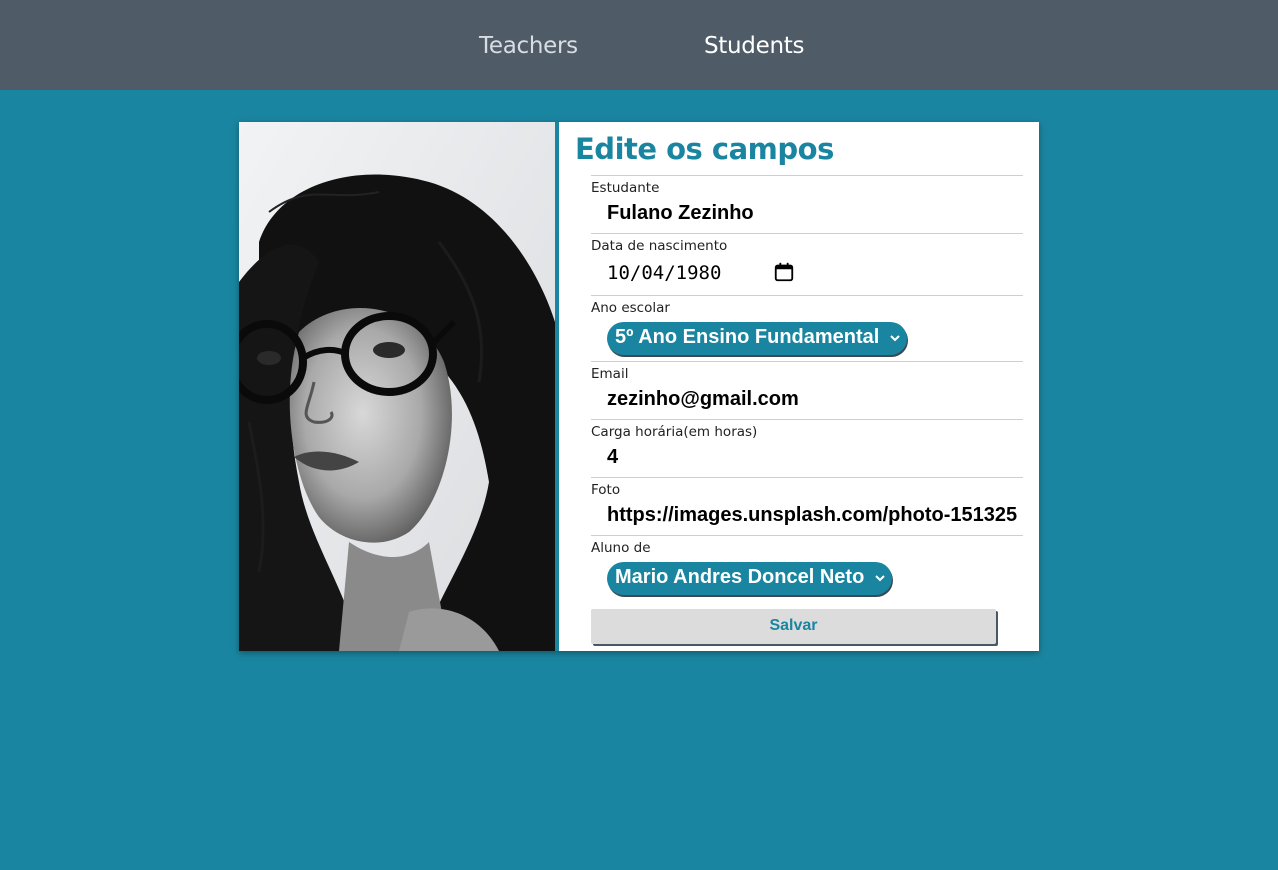 Image resolution: width=1278 pixels, height=870 pixels. I want to click on email-label: Email, so click(610, 374).